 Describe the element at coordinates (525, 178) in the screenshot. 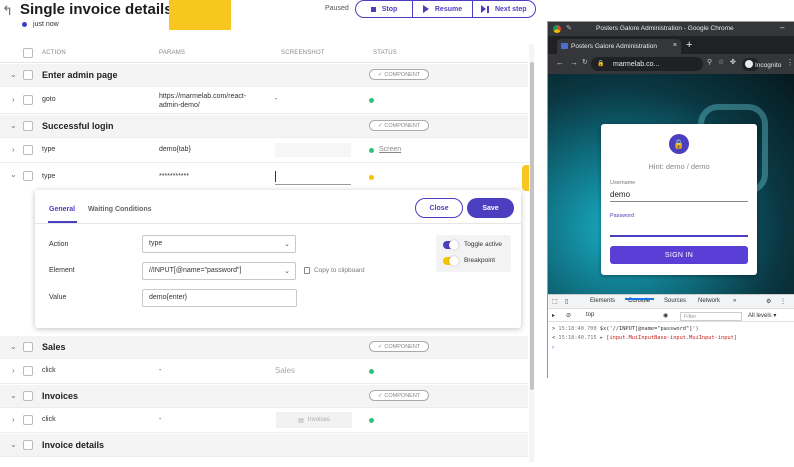

I see `panel-resize-handle` at that location.